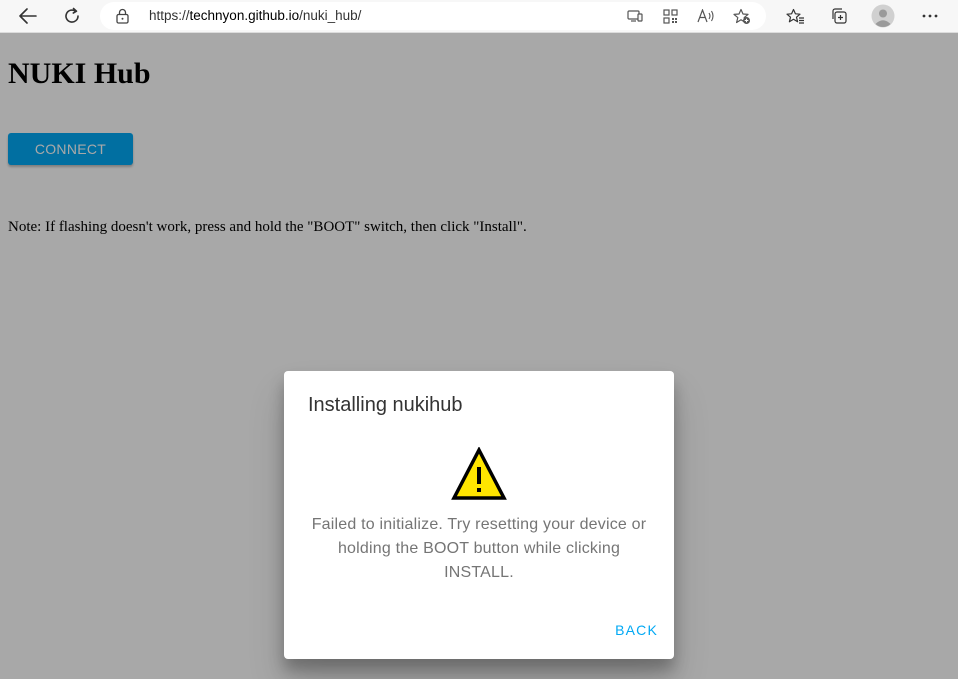  I want to click on url-path: /nuki_hub/, so click(330, 15).